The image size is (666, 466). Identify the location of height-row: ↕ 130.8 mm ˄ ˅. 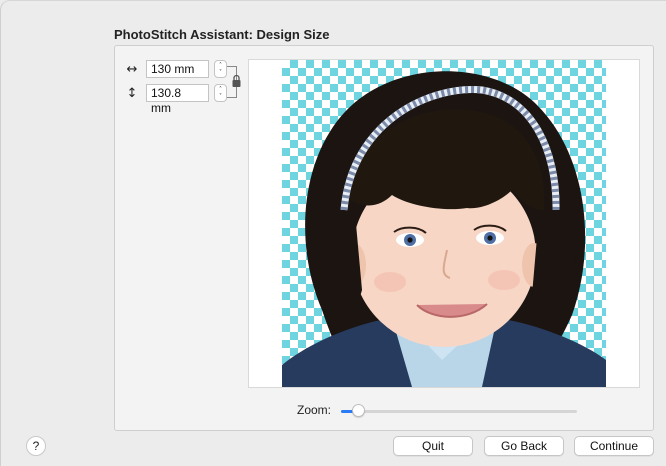
(176, 99).